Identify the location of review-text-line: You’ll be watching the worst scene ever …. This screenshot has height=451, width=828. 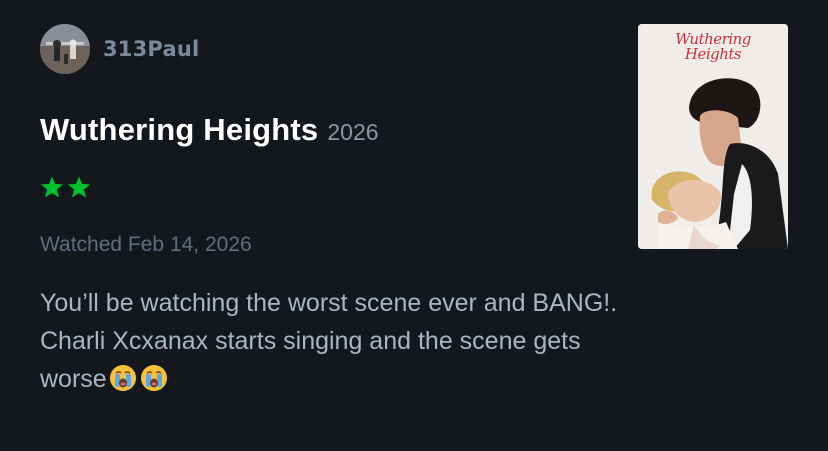
(329, 303).